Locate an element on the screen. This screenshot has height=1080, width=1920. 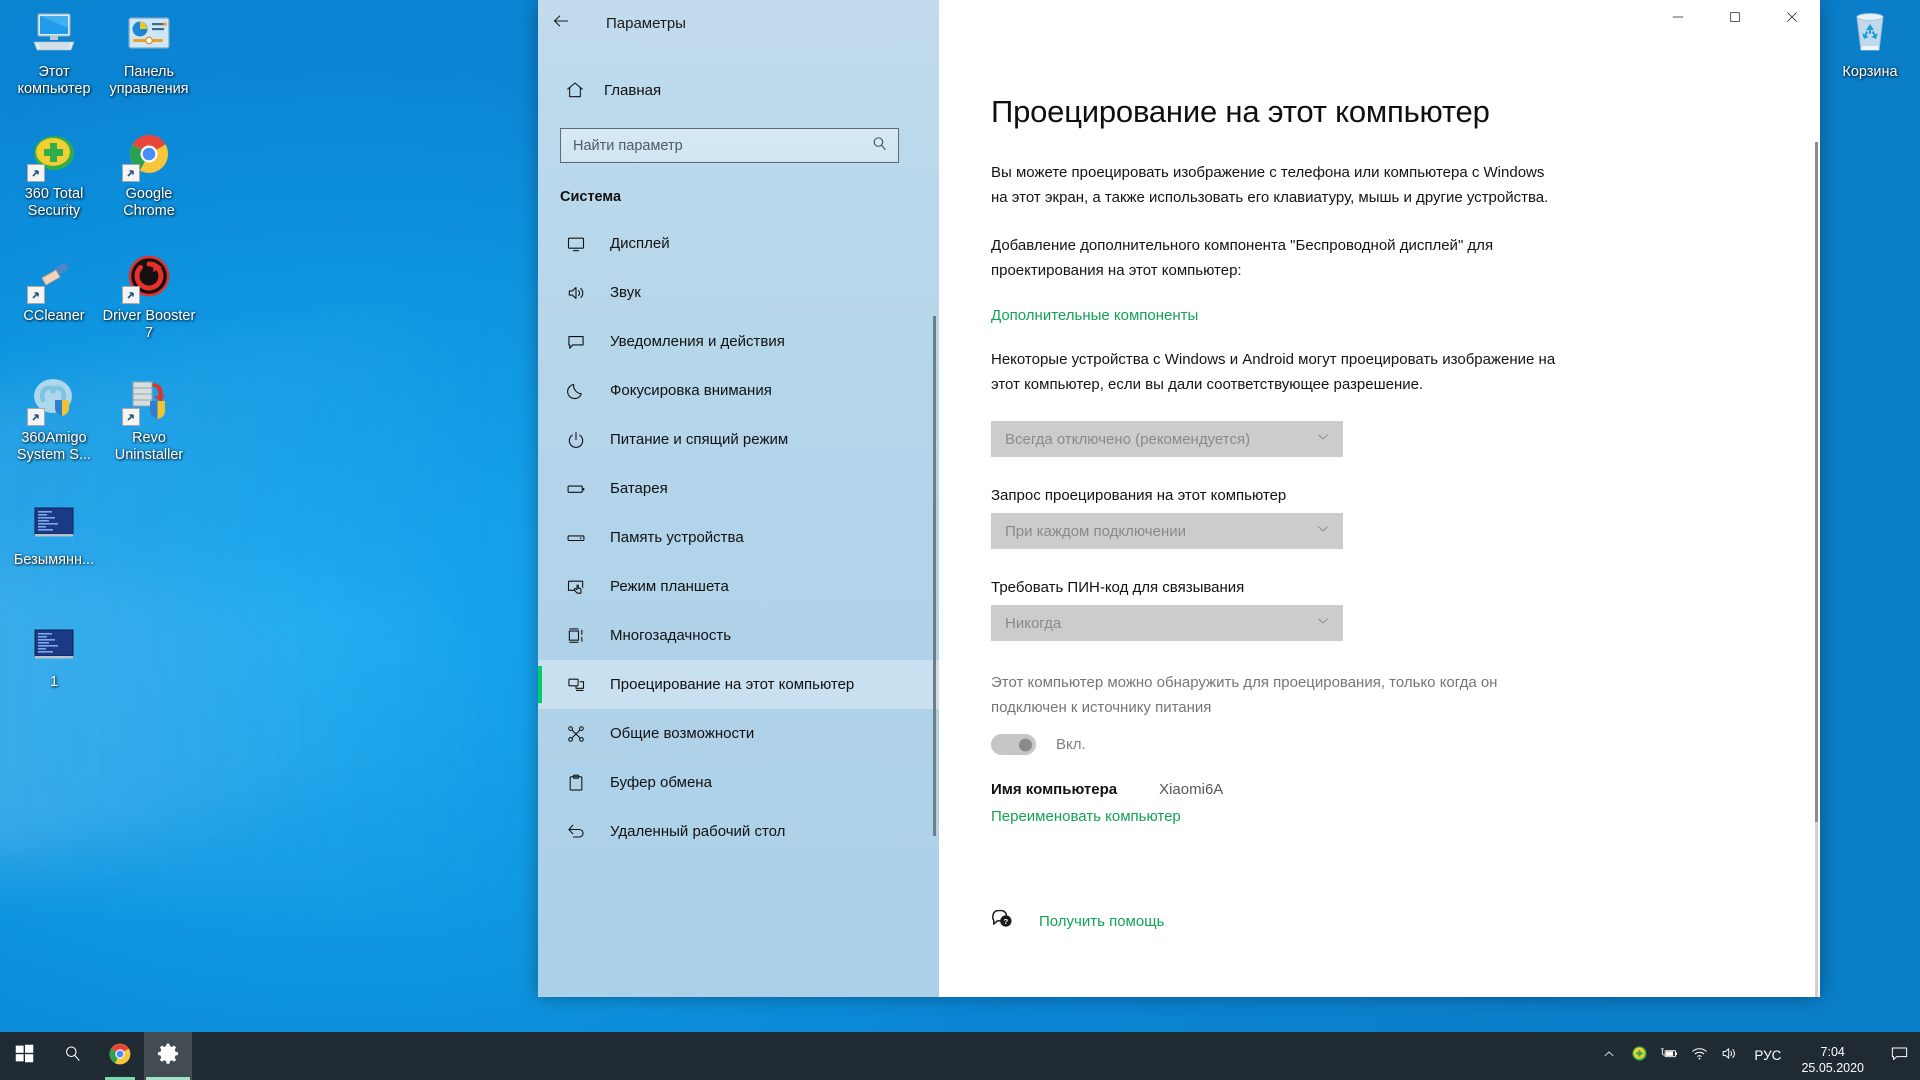
sidebar-item-clipboard: Буфер обмена is located at coordinates (738, 782).